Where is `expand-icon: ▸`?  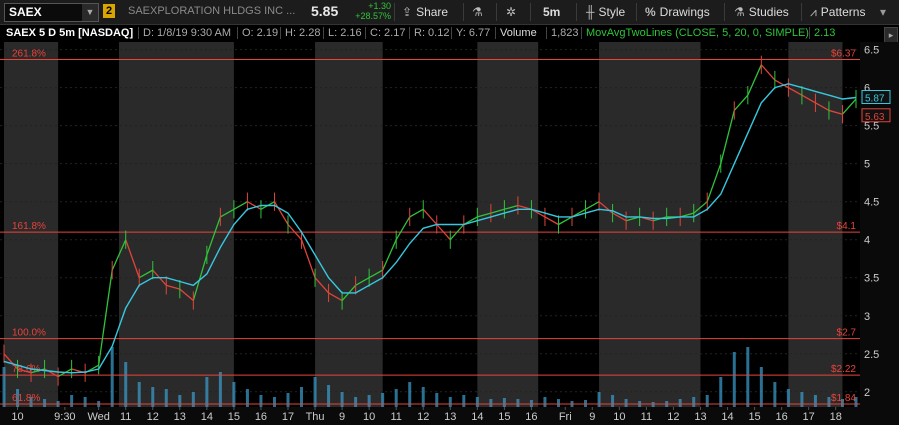
expand-icon: ▸ is located at coordinates (891, 35).